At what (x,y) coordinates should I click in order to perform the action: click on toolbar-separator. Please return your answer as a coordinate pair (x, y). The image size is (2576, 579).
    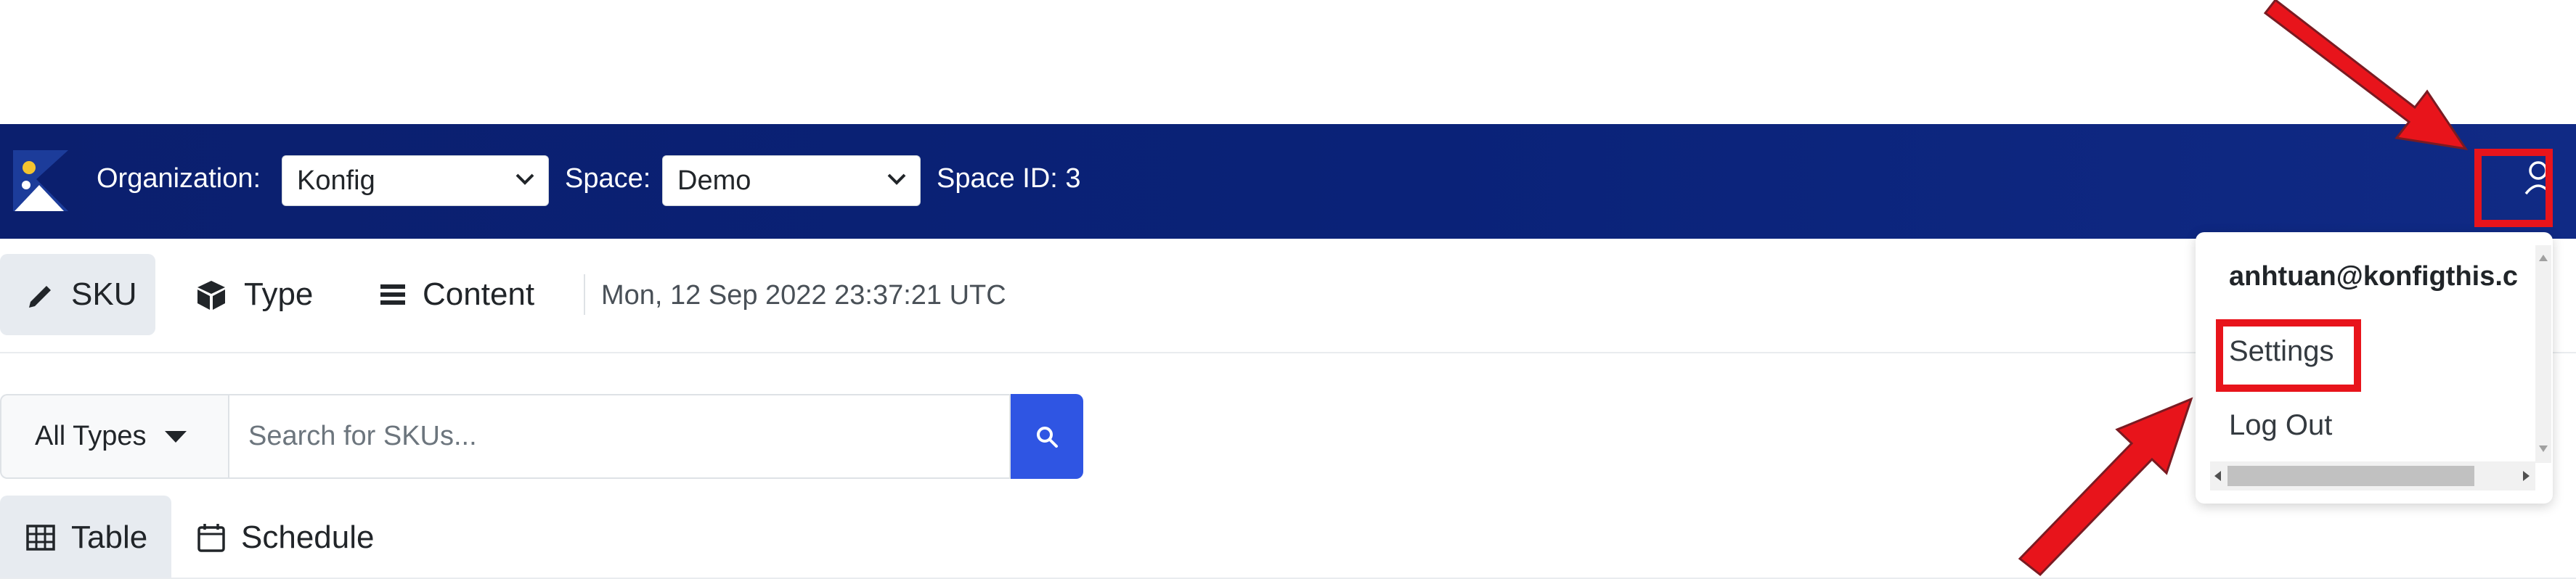
    Looking at the image, I should click on (1288, 352).